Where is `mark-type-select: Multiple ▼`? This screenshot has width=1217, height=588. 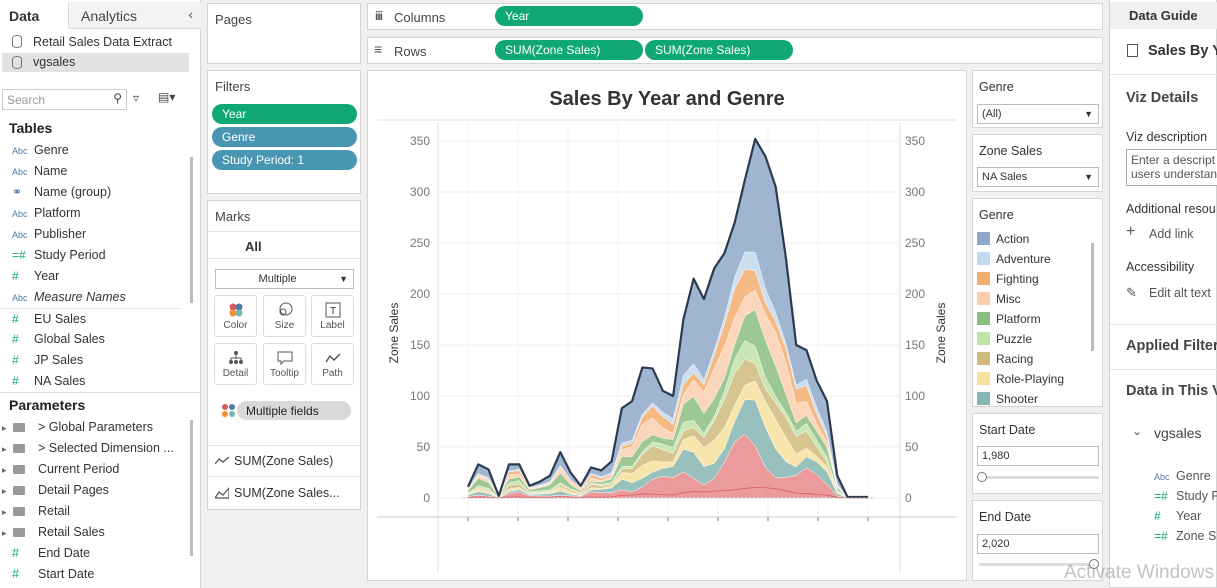
mark-type-select: Multiple ▼ is located at coordinates (284, 279).